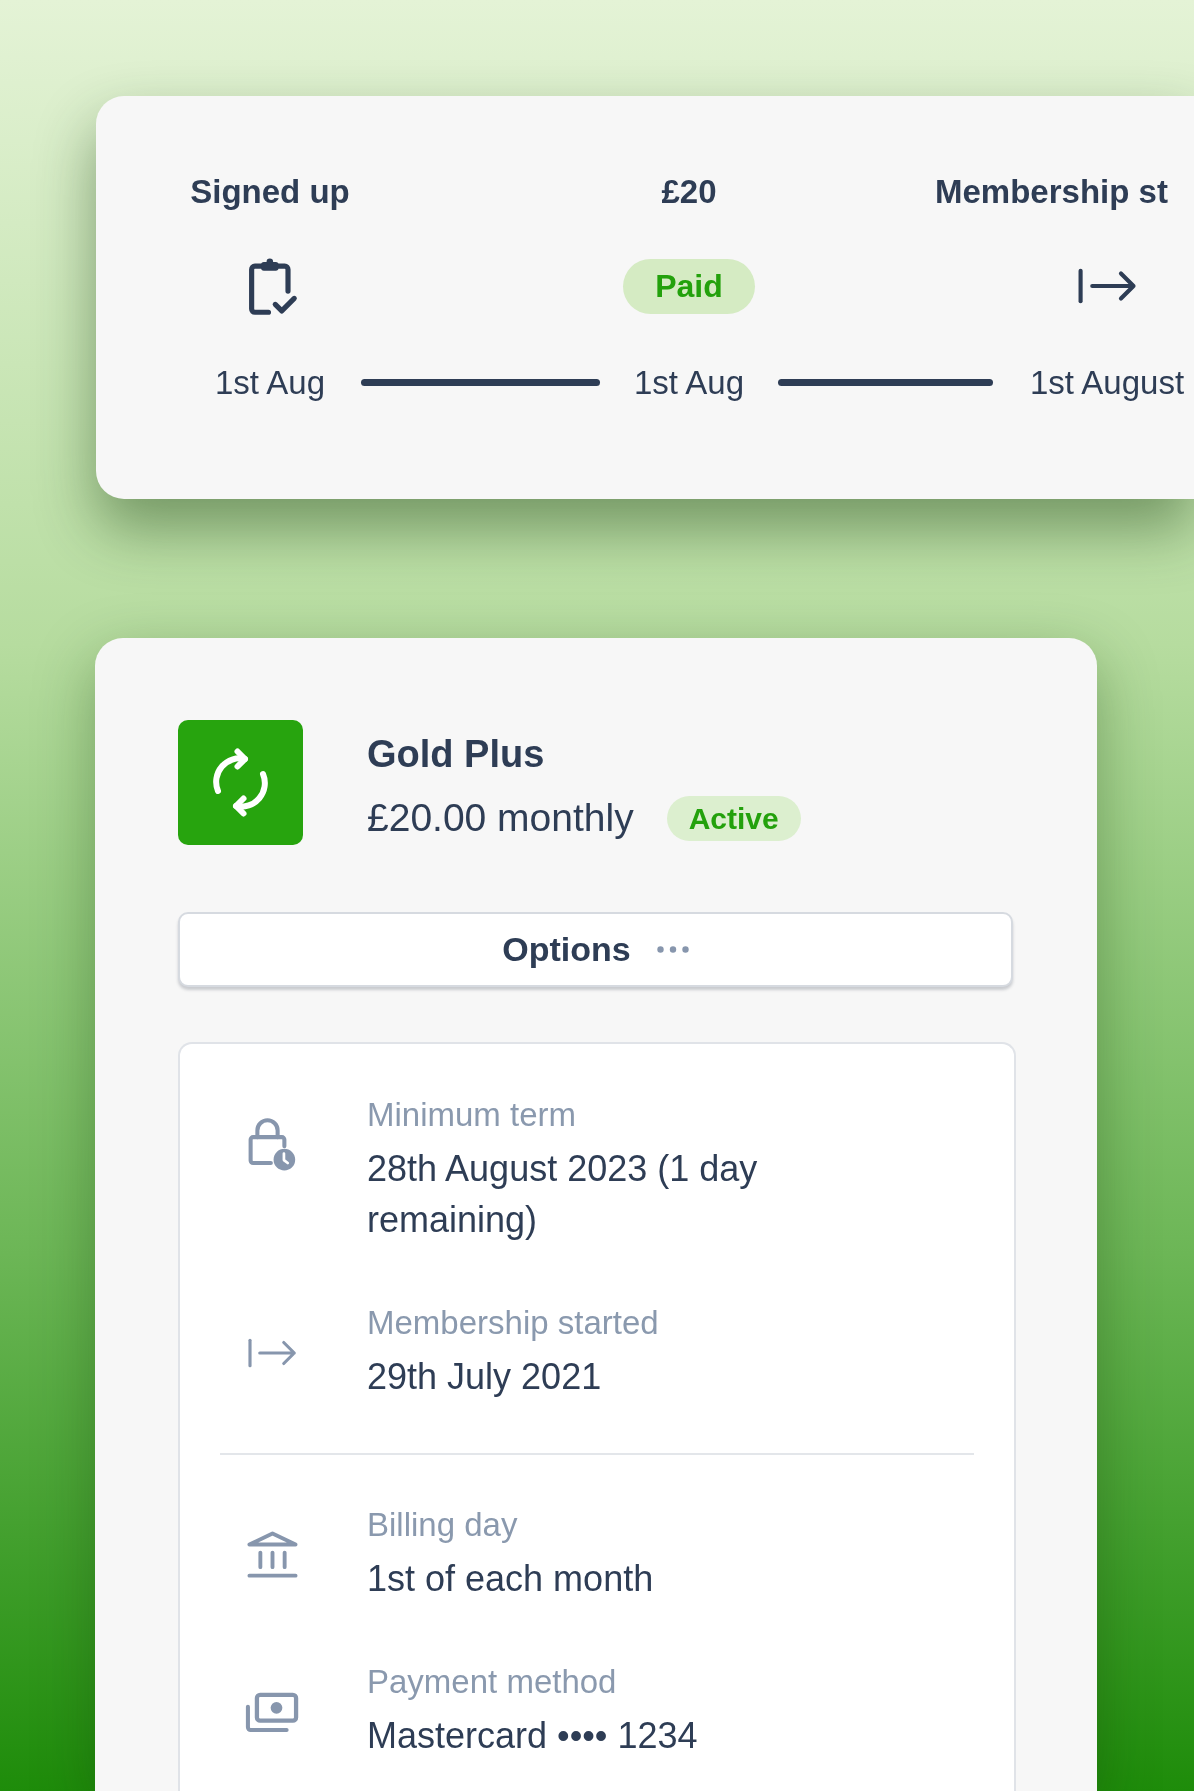 Image resolution: width=1194 pixels, height=1791 pixels. What do you see at coordinates (272, 1712) in the screenshot?
I see `banknotes-icon` at bounding box center [272, 1712].